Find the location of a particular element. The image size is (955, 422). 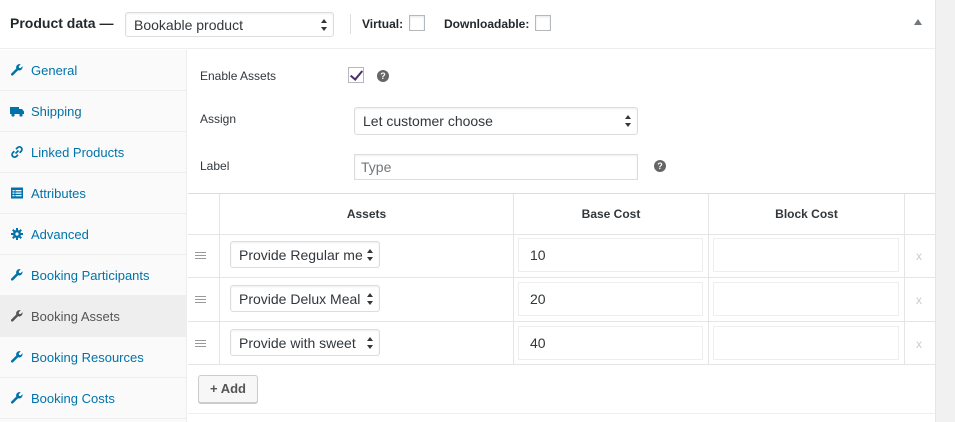

tab-general: General is located at coordinates (93, 70).